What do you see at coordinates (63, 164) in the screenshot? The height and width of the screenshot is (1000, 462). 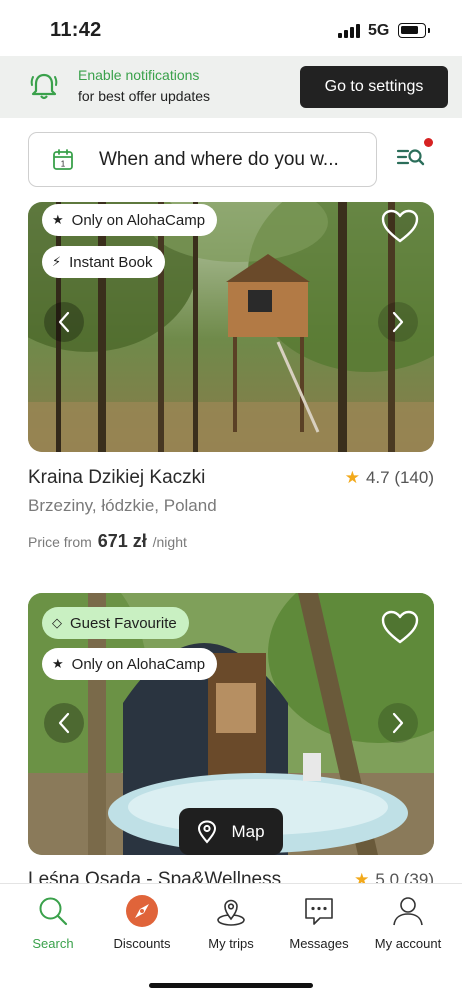 I see `svg-text: 1` at bounding box center [63, 164].